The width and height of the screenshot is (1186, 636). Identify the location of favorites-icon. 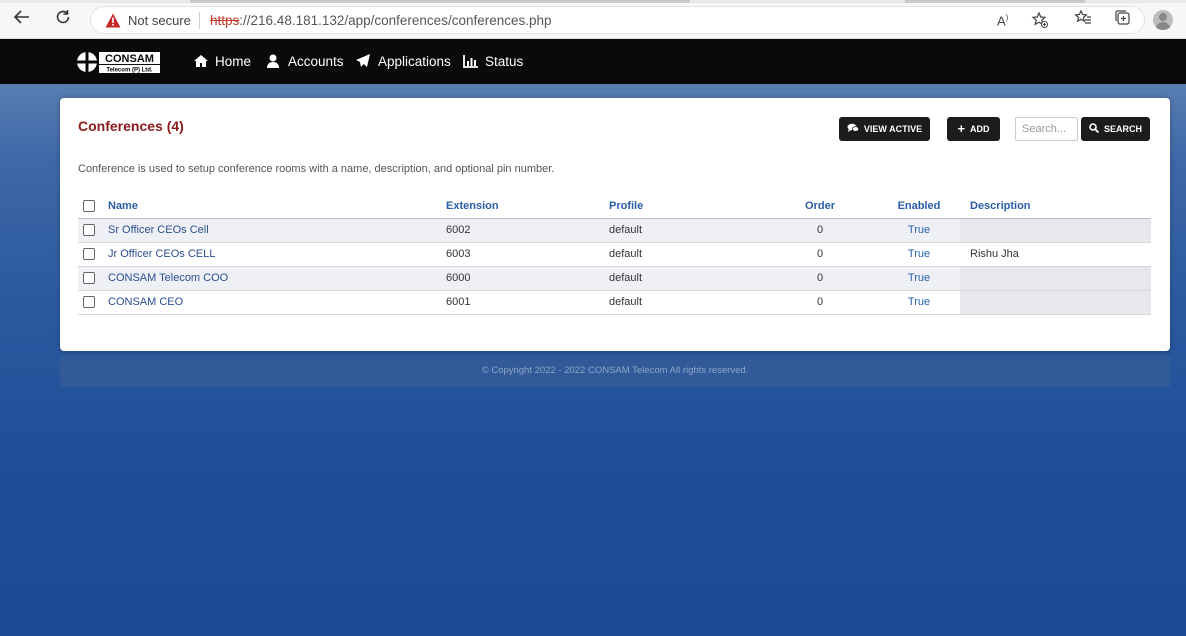
(1083, 20).